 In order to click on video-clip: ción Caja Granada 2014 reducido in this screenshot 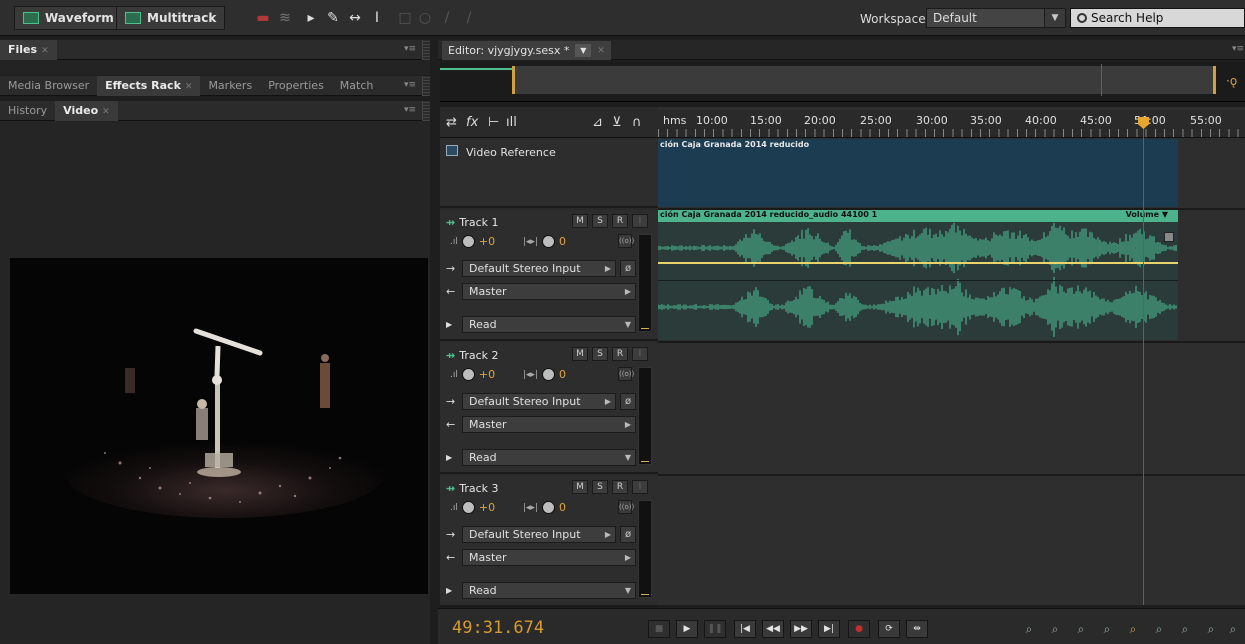, I will do `click(918, 173)`.